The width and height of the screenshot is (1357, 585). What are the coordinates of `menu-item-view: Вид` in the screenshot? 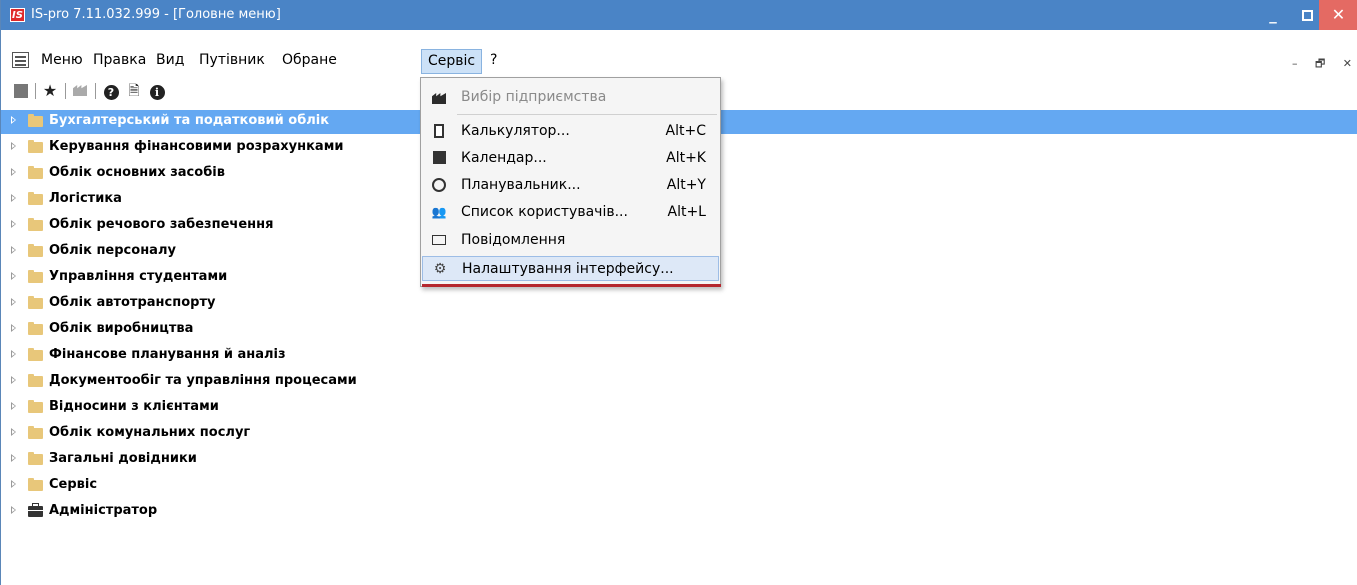 It's located at (170, 60).